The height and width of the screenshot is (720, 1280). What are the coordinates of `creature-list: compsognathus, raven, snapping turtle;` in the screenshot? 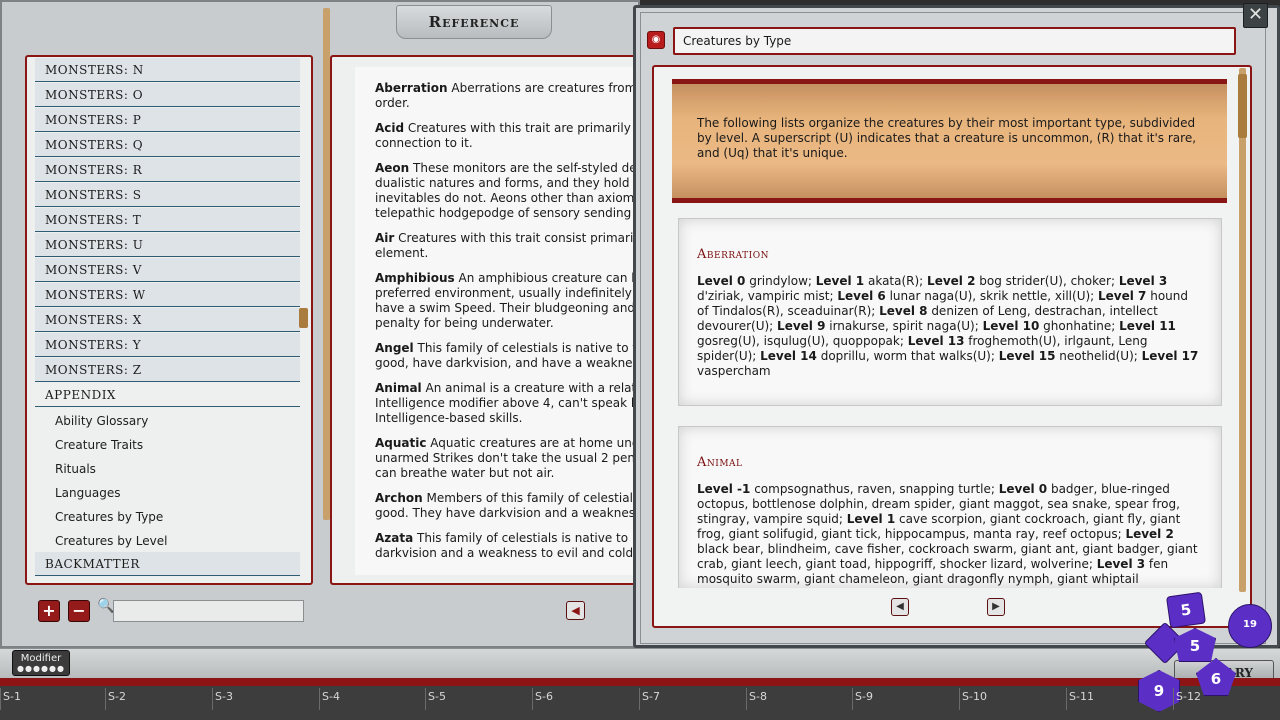 It's located at (874, 489).